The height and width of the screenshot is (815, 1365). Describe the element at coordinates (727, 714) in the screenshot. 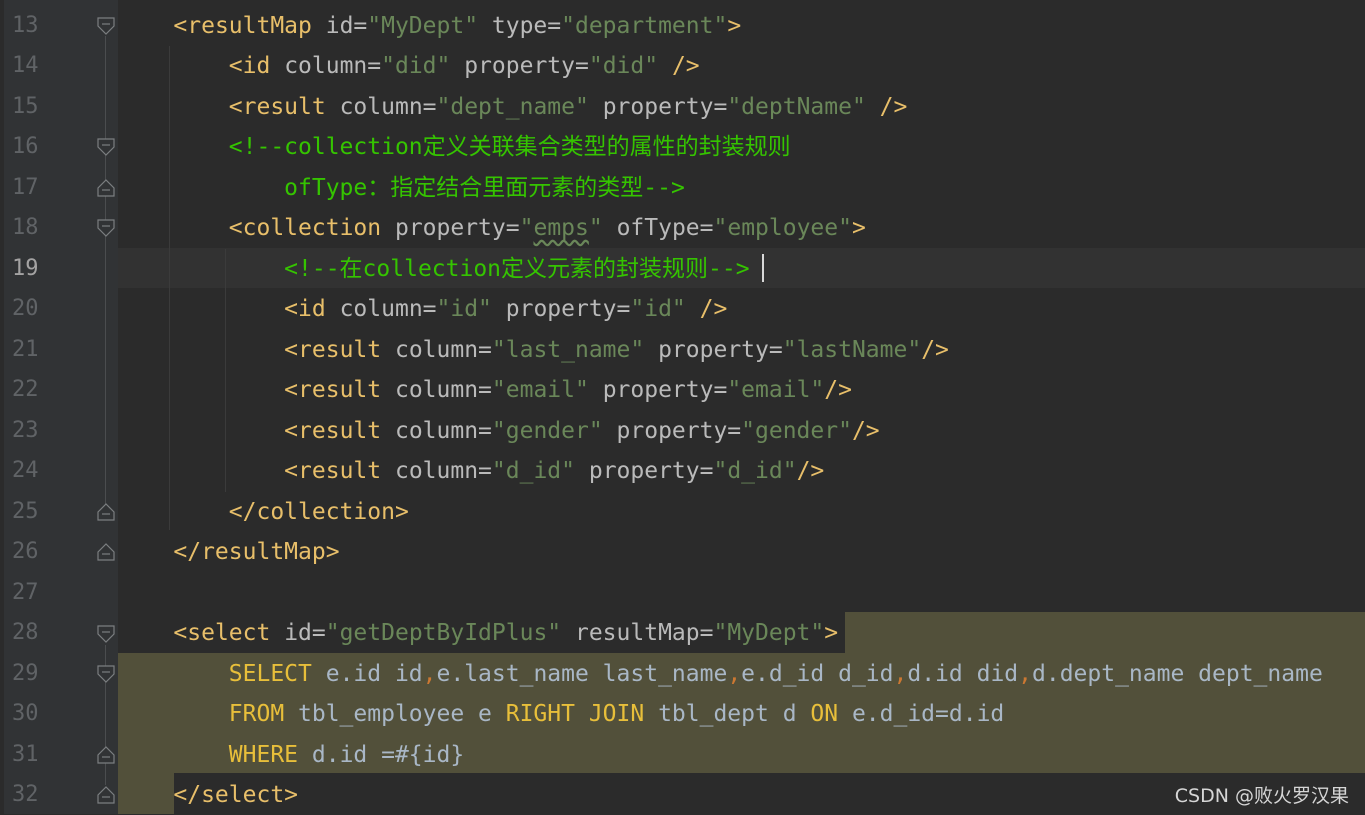

I see `token: tbl_dept d` at that location.